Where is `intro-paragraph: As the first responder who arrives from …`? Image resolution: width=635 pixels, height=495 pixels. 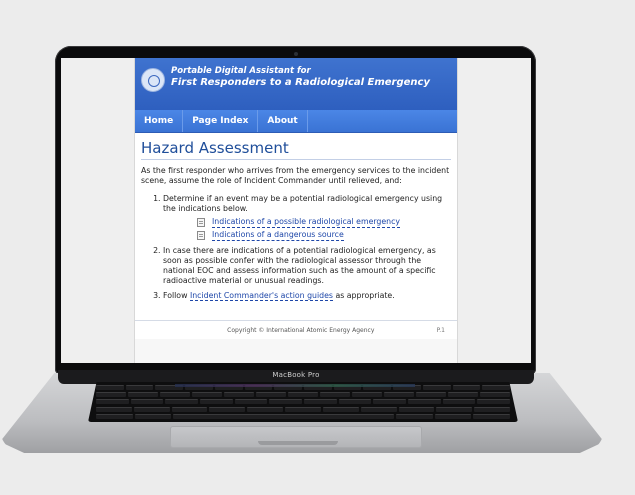
intro-paragraph: As the first responder who arrives from … is located at coordinates (295, 175).